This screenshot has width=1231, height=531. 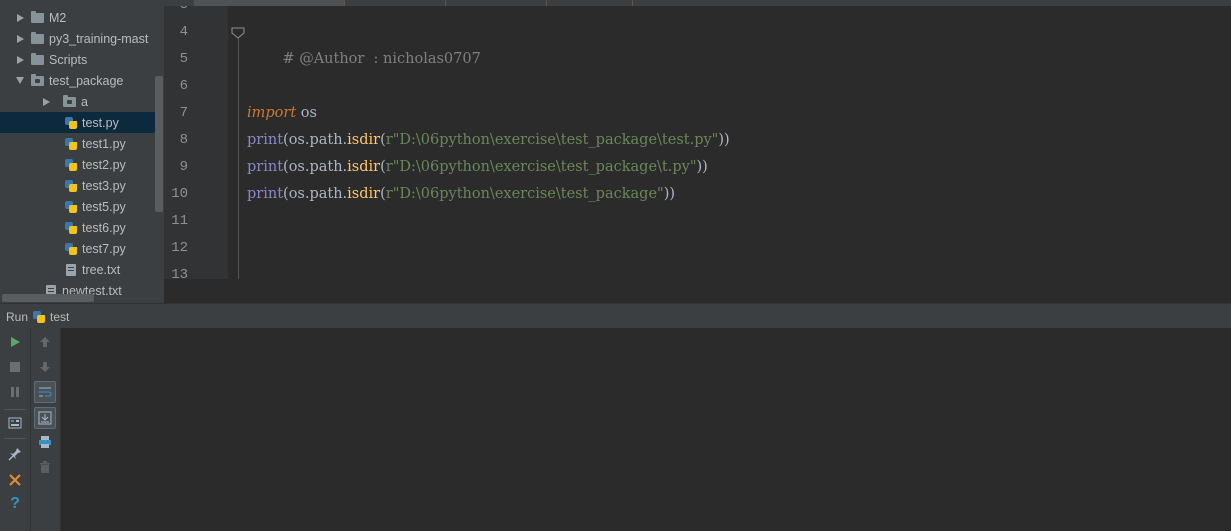 What do you see at coordinates (15, 480) in the screenshot?
I see `close-icon` at bounding box center [15, 480].